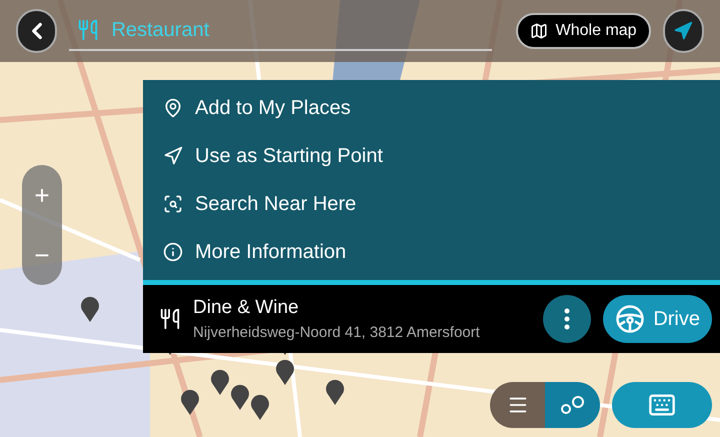 Image resolution: width=720 pixels, height=437 pixels. I want to click on menu-item-label: More Information, so click(270, 252).